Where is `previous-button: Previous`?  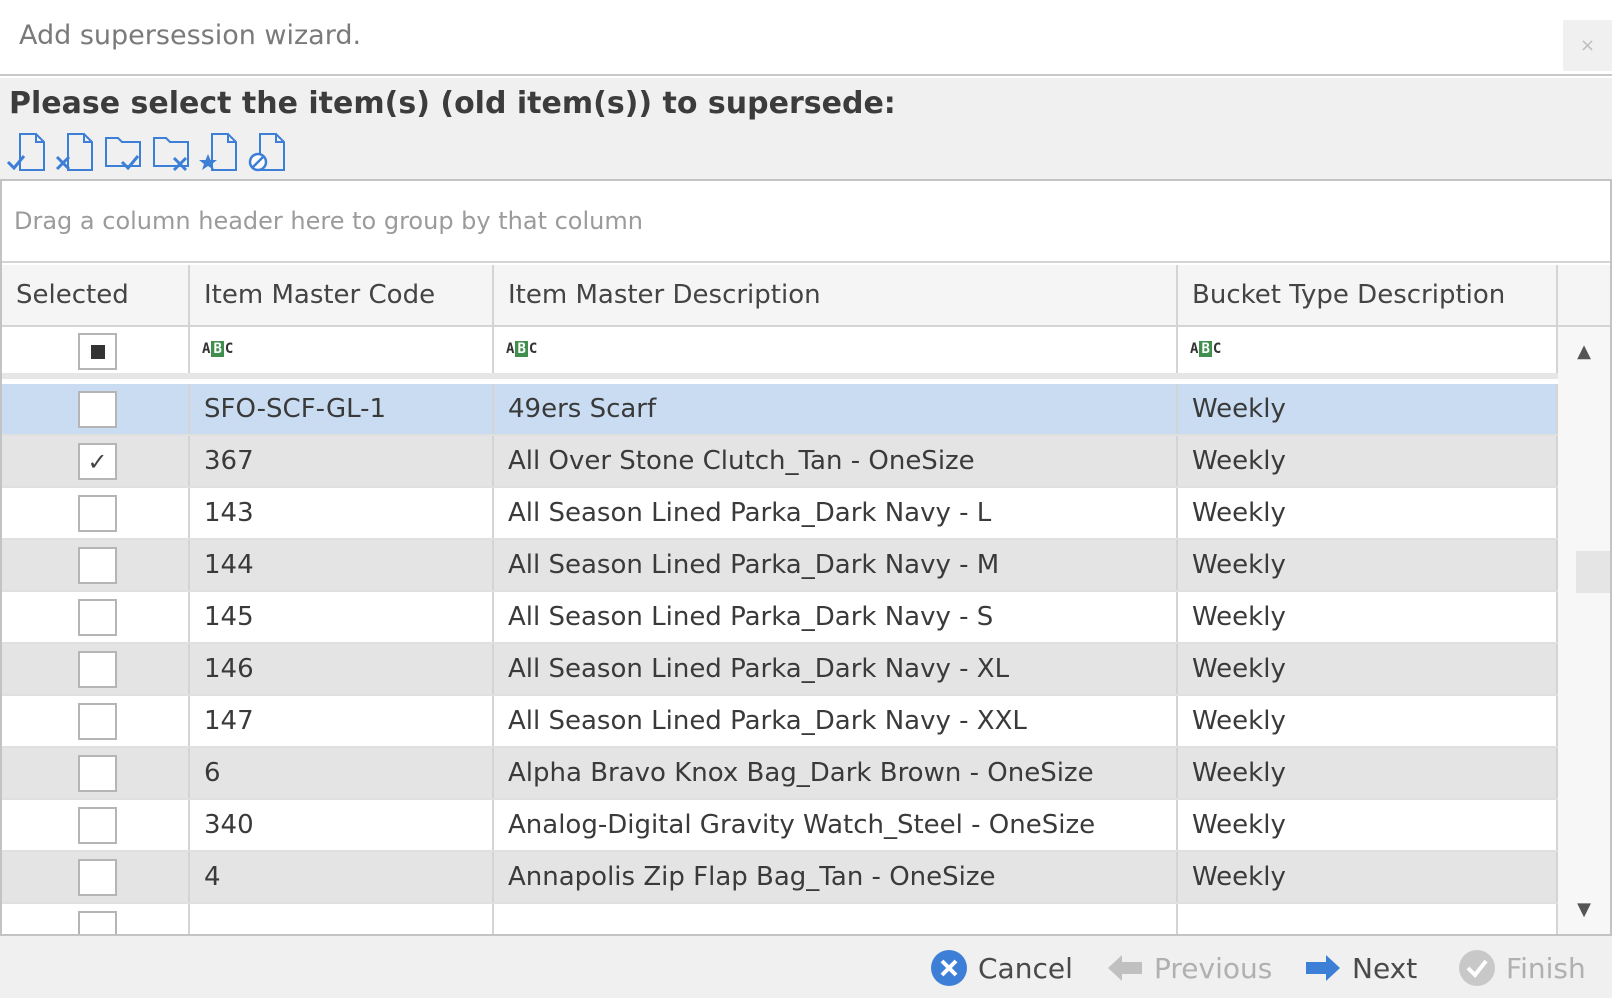
previous-button: Previous is located at coordinates (1189, 968).